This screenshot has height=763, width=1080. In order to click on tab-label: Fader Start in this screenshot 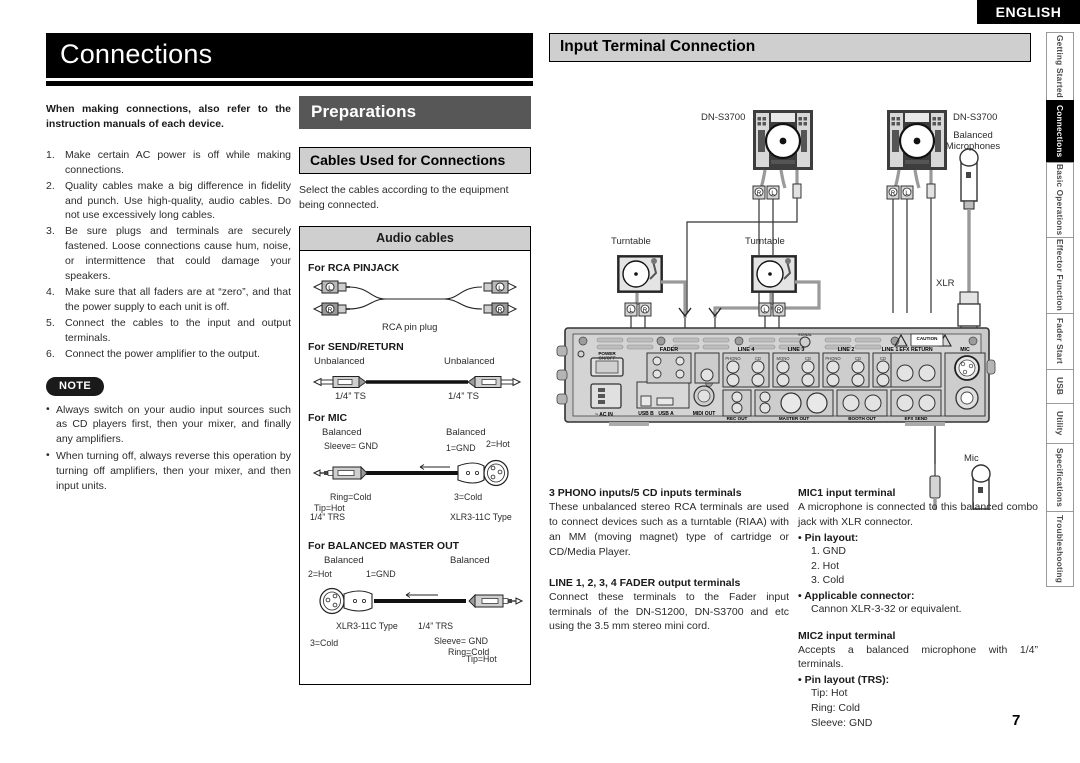, I will do `click(1060, 341)`.